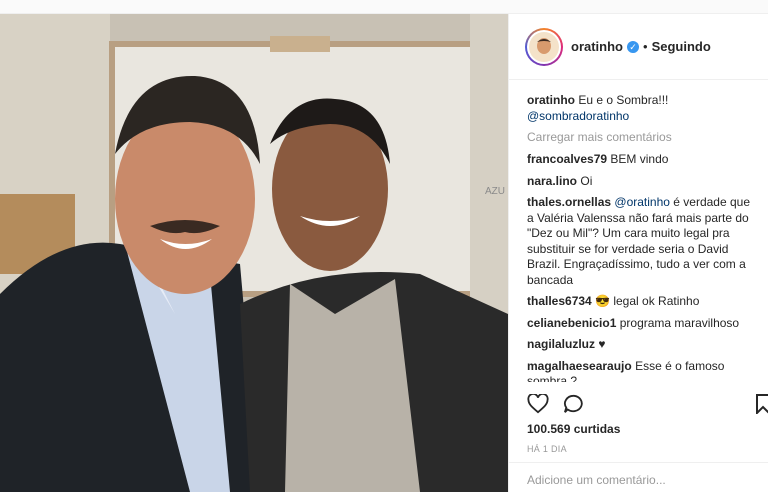  I want to click on post-actions, so click(556, 404).